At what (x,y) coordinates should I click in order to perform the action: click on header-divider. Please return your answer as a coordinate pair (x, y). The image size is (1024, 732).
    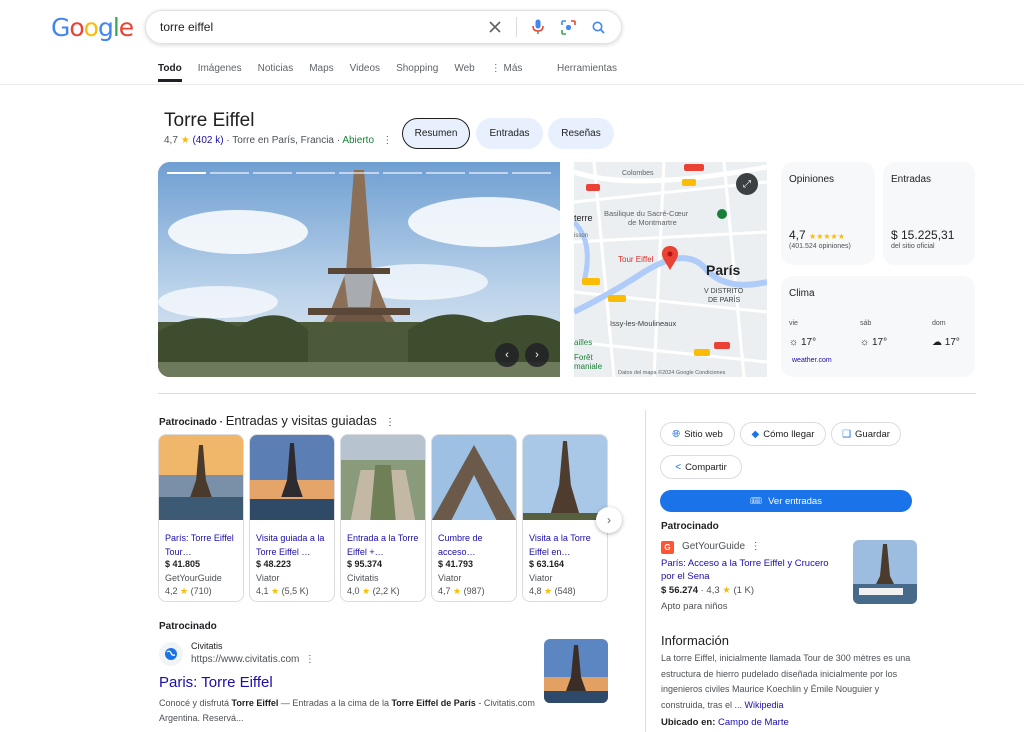
    Looking at the image, I should click on (512, 84).